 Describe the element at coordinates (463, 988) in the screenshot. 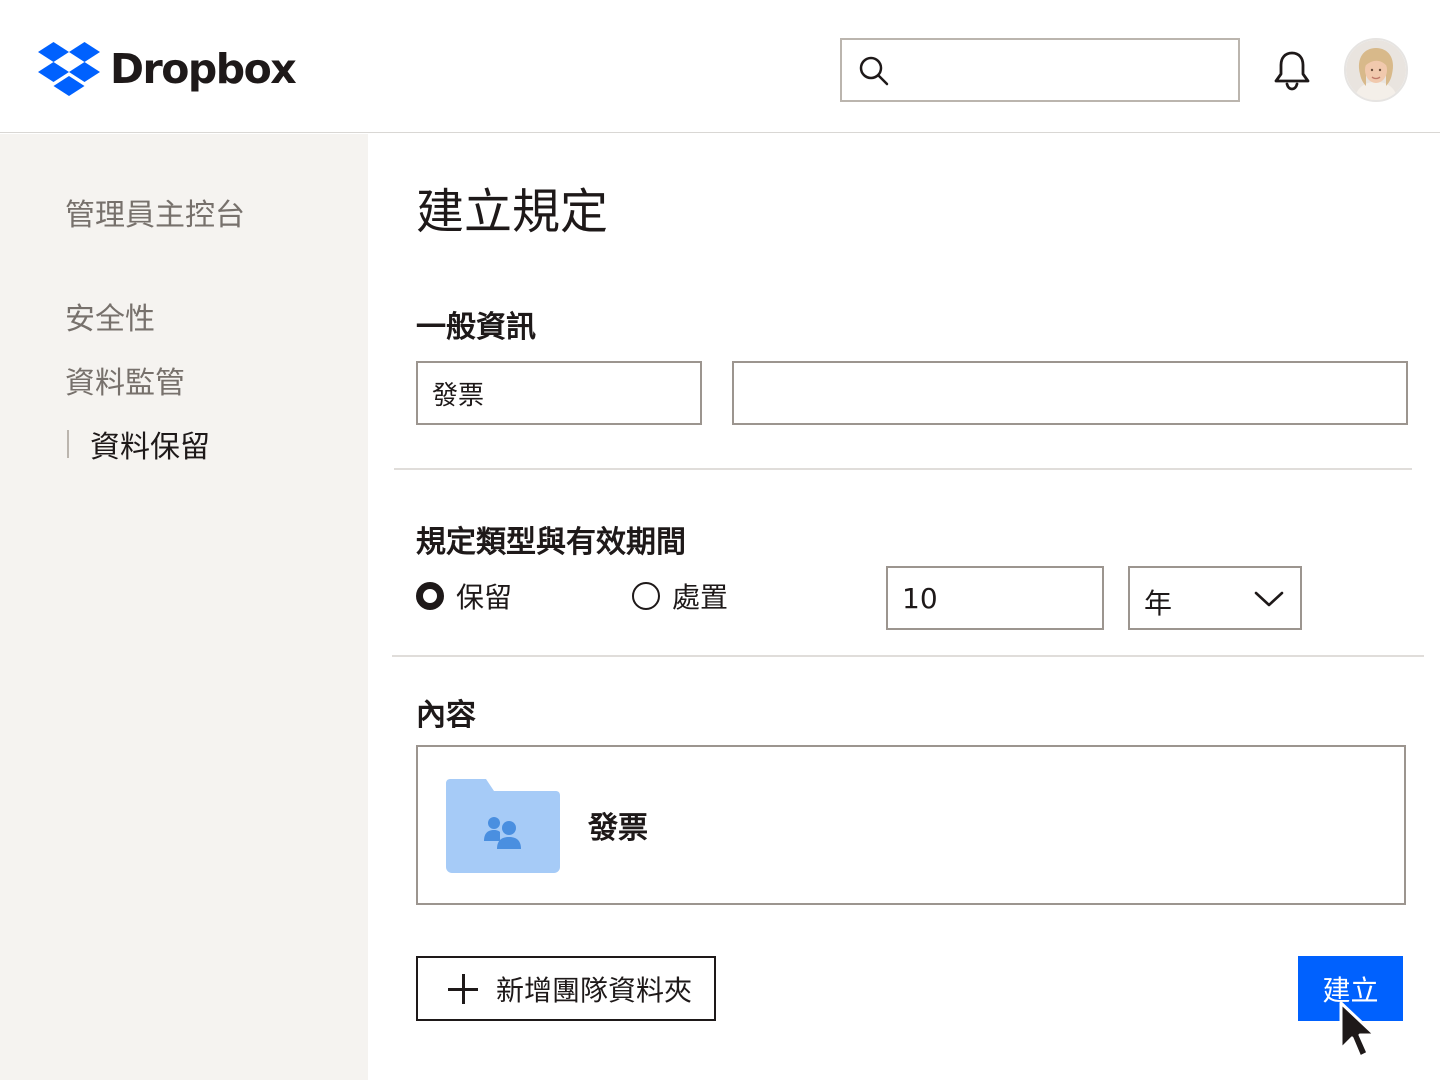

I see `plus-icon` at that location.